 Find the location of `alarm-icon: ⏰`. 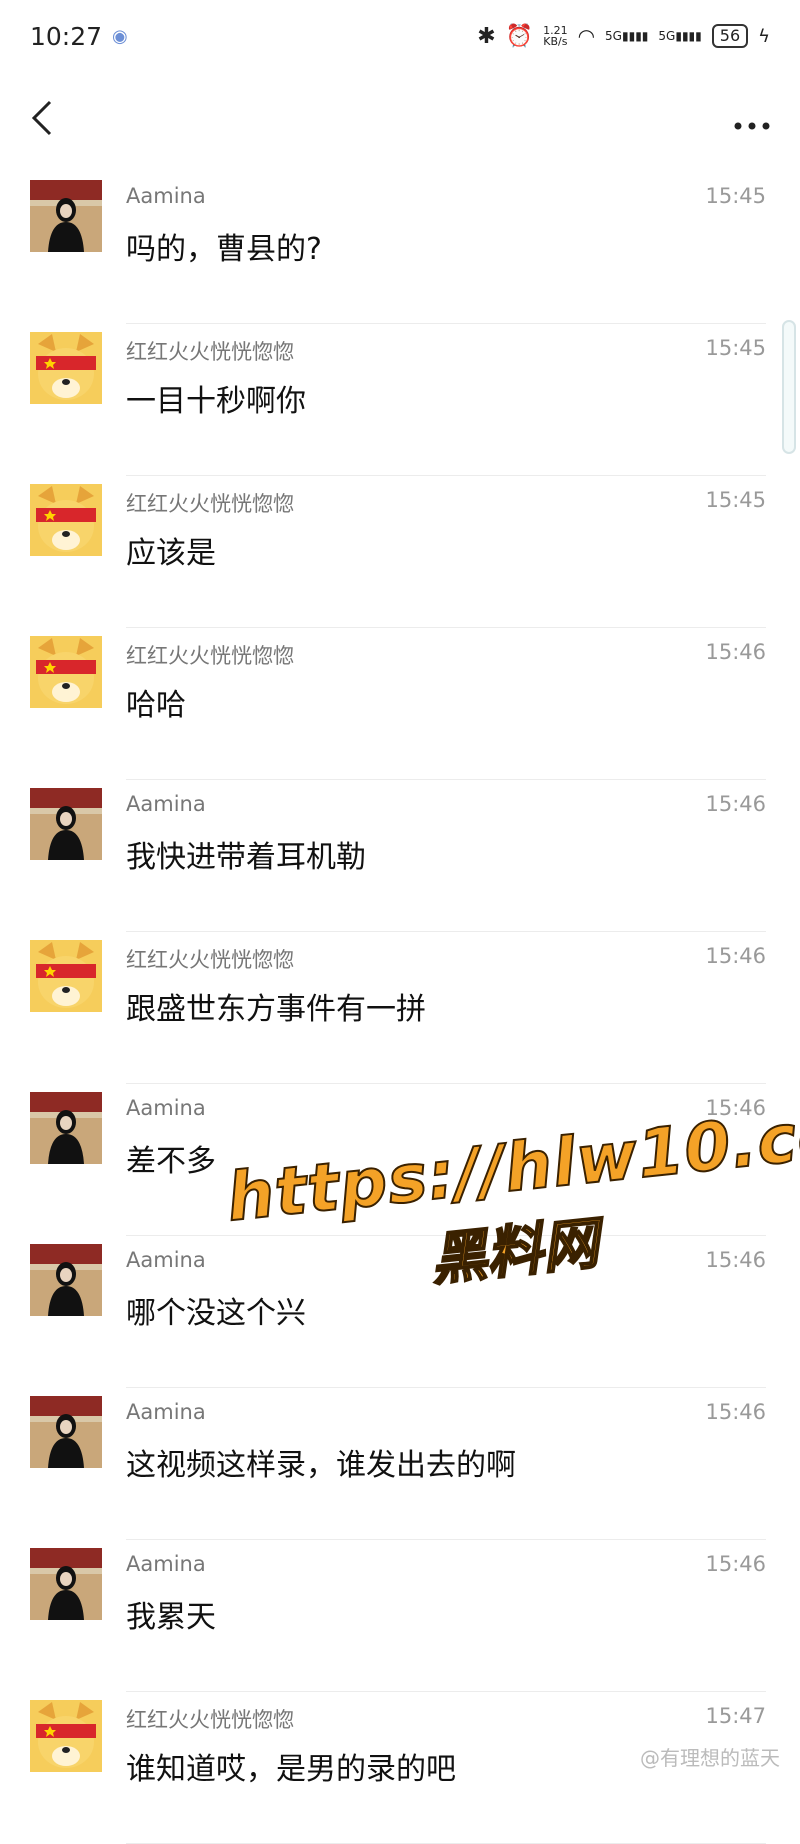

alarm-icon: ⏰ is located at coordinates (519, 36).